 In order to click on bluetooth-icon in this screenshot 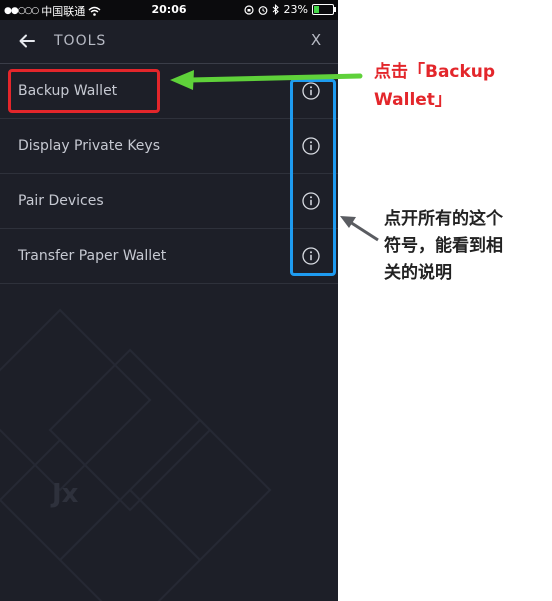, I will do `click(275, 9)`.